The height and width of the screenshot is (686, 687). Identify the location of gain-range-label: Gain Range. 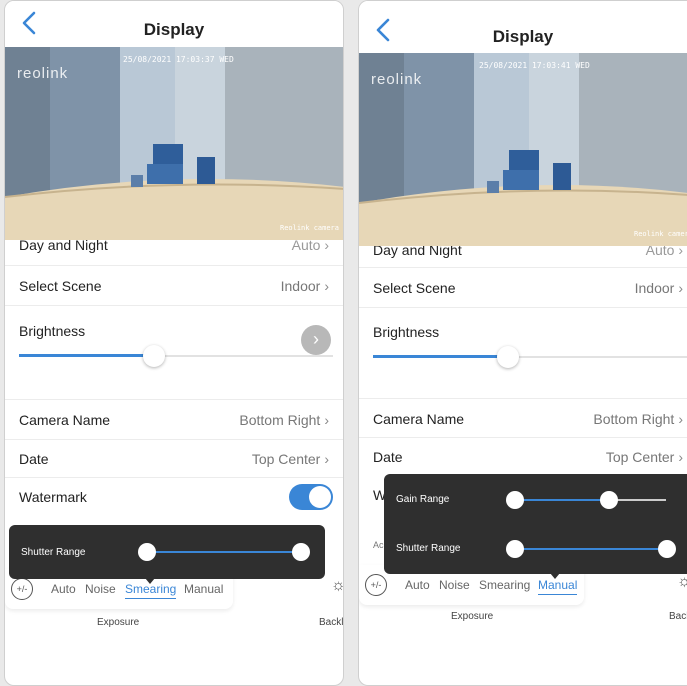
(423, 499).